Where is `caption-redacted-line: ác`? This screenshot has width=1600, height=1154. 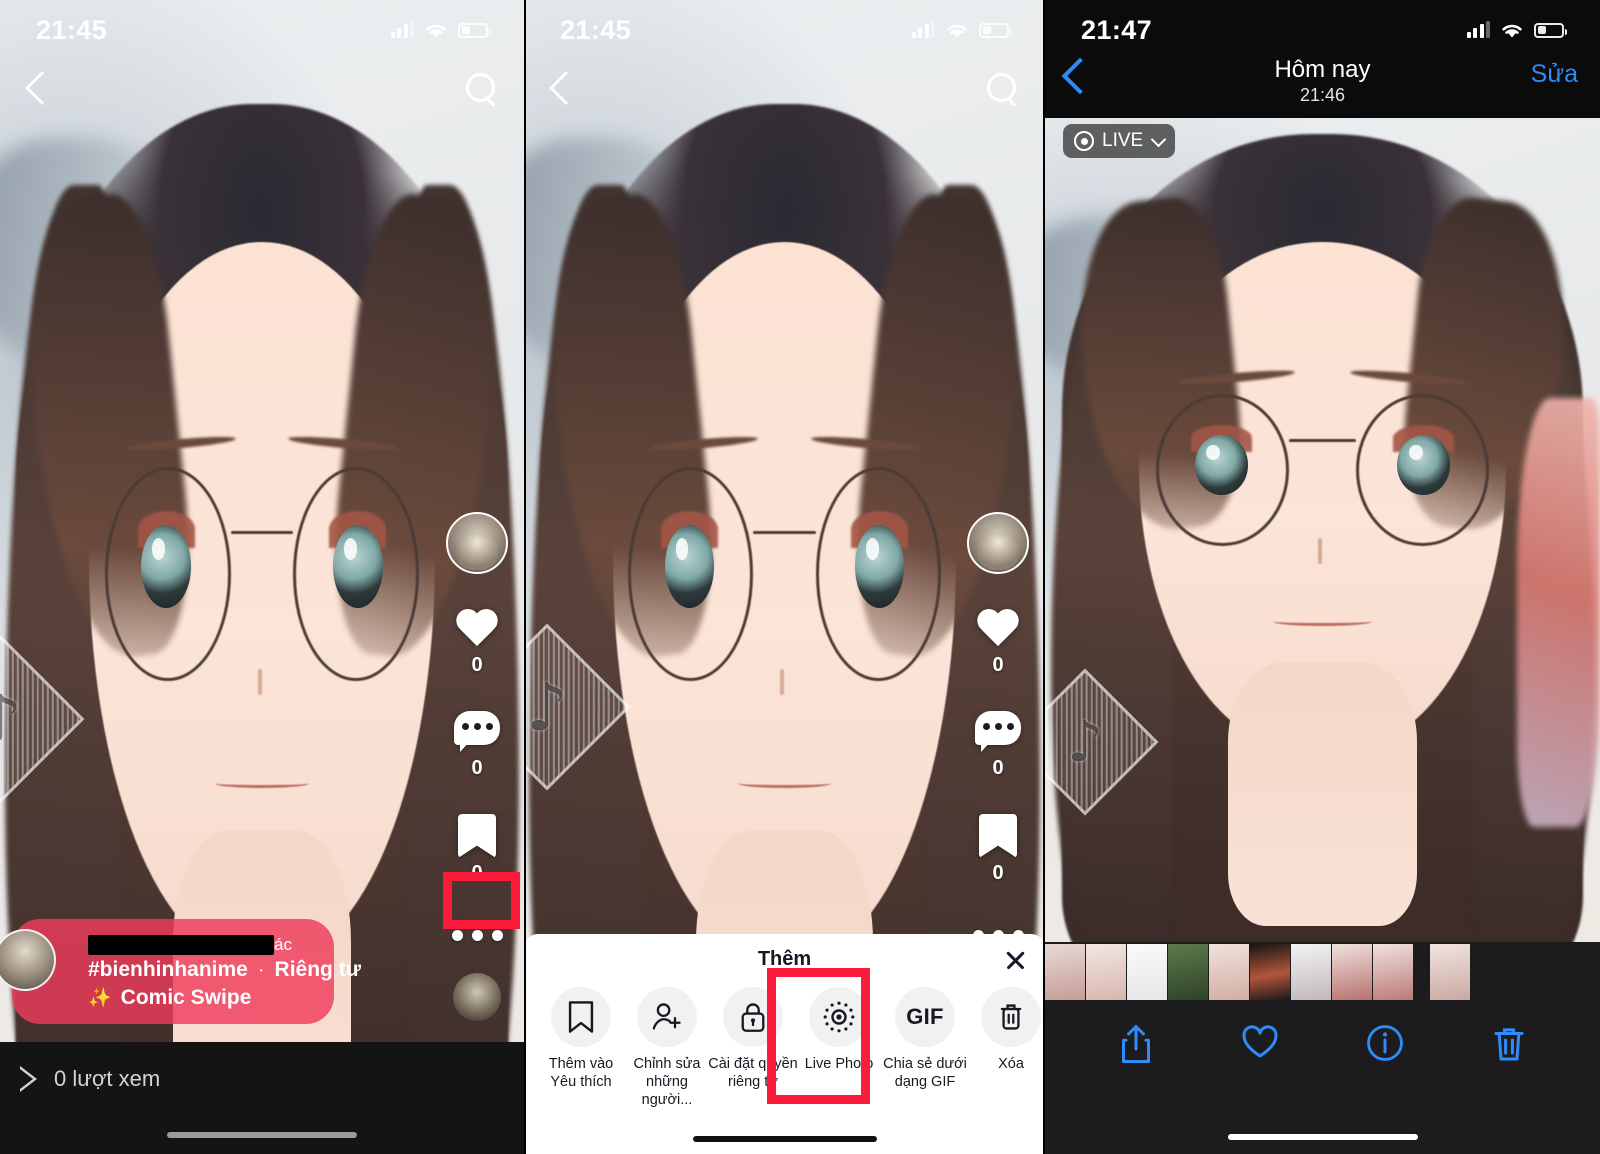 caption-redacted-line: ác is located at coordinates (203, 944).